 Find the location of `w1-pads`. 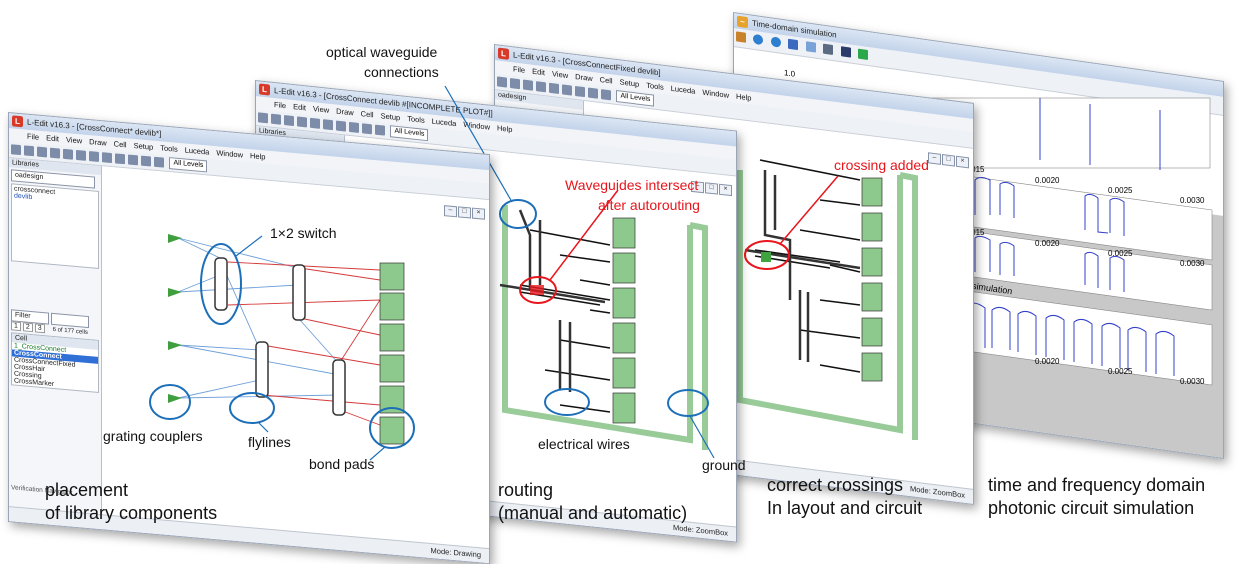

w1-pads is located at coordinates (392, 353).